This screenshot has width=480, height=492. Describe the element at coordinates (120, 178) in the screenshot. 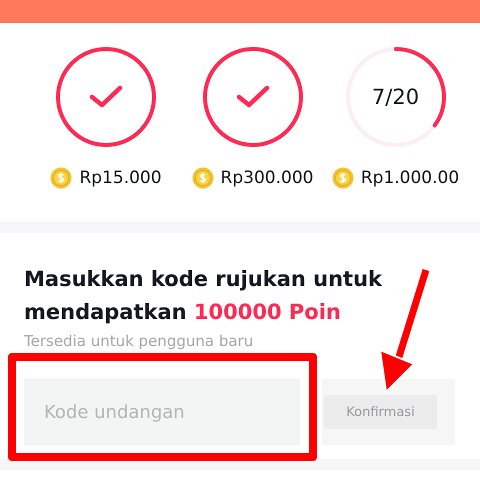

I see `reward-amount: Rp15.000` at that location.